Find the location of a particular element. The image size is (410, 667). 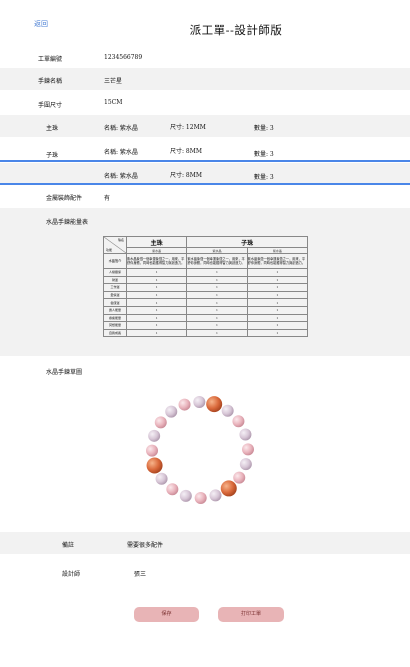

bracelet-name-value: 三芒星 is located at coordinates (113, 81).